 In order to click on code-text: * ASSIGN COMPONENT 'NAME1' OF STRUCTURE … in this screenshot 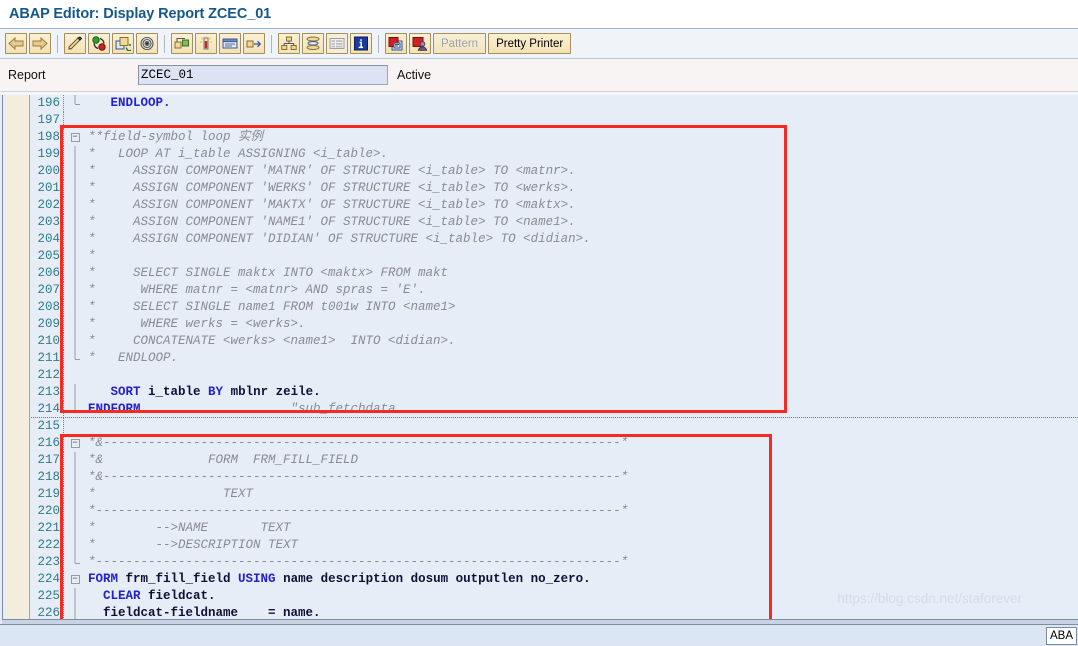, I will do `click(582, 222)`.